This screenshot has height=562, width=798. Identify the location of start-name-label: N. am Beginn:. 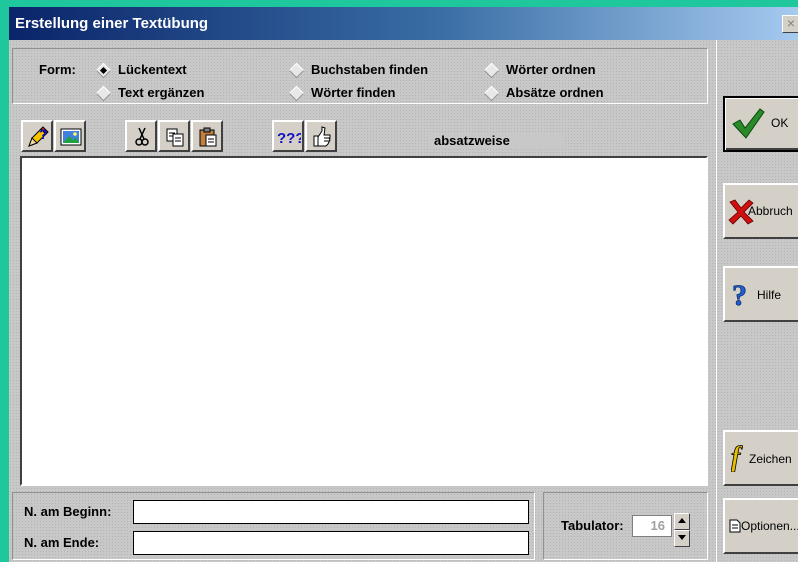
(68, 511).